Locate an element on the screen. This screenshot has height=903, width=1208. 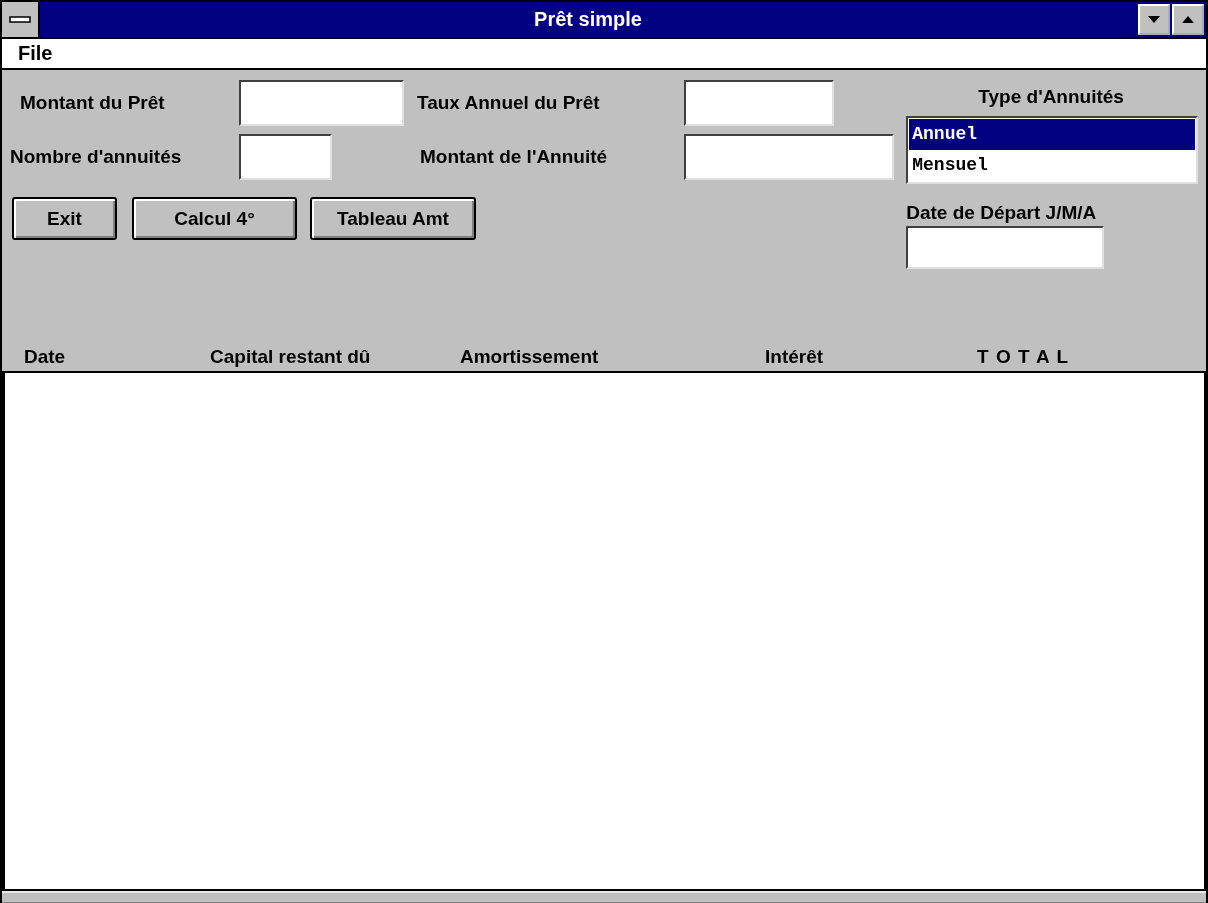
minimize-button is located at coordinates (1154, 20).